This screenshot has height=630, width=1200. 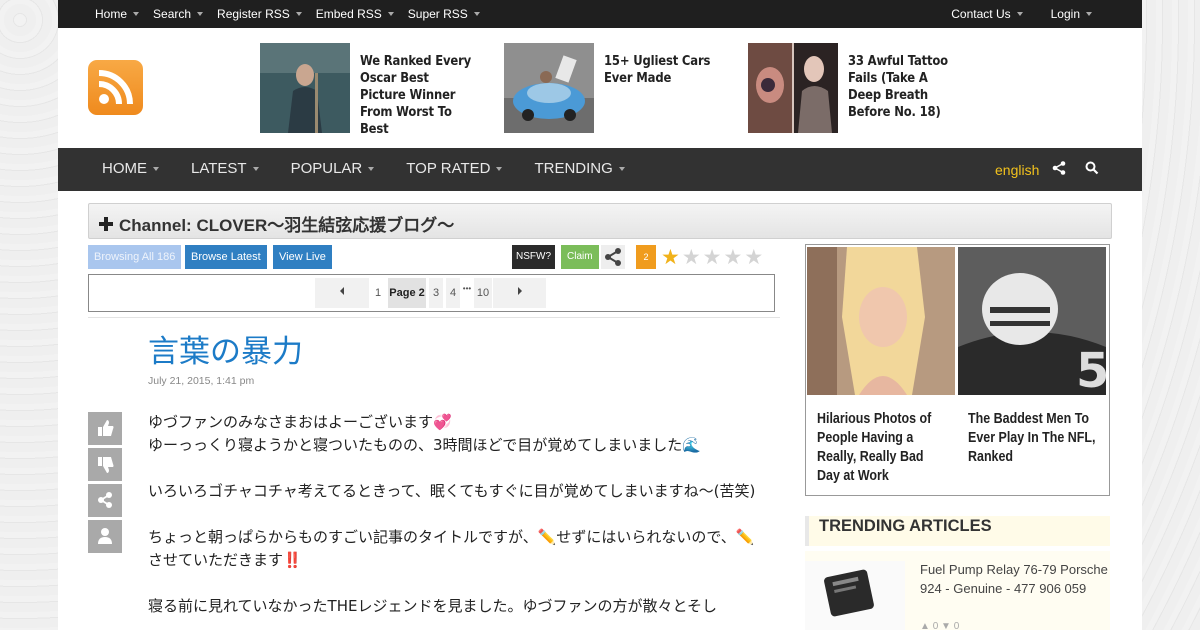 What do you see at coordinates (881, 321) in the screenshot?
I see `sponsored-image` at bounding box center [881, 321].